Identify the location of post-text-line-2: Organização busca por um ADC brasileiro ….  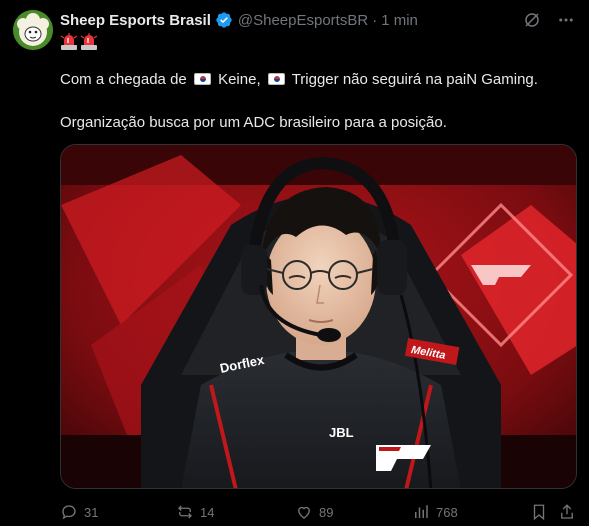
(253, 122).